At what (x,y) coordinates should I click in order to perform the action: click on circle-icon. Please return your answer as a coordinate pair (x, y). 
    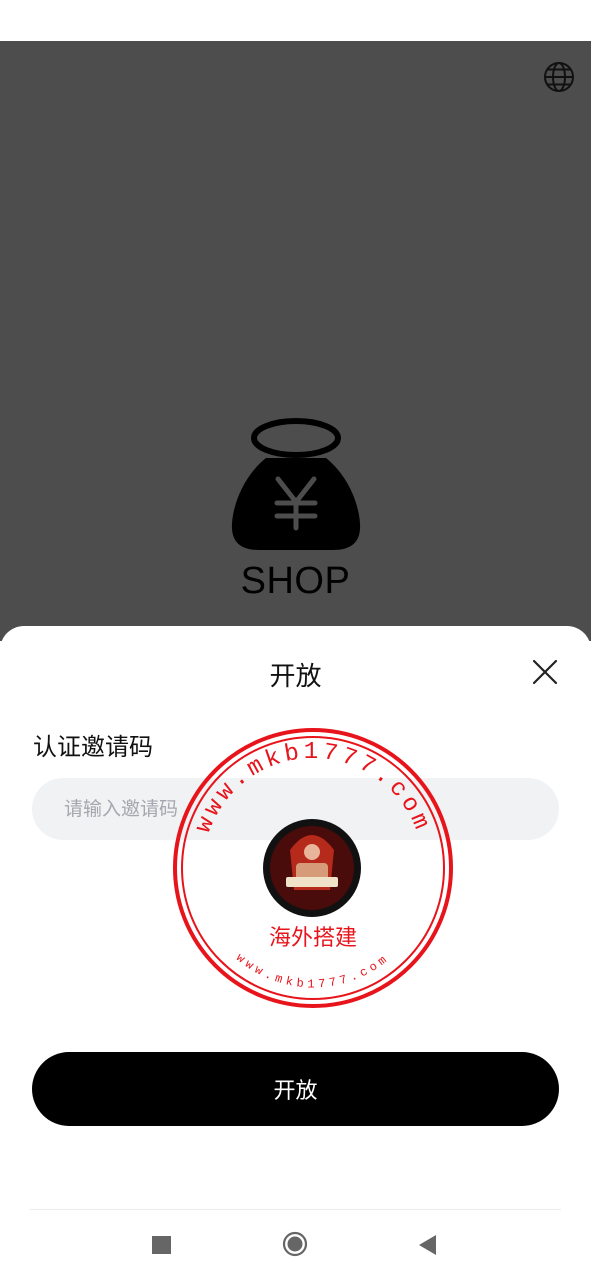
    Looking at the image, I should click on (295, 1244).